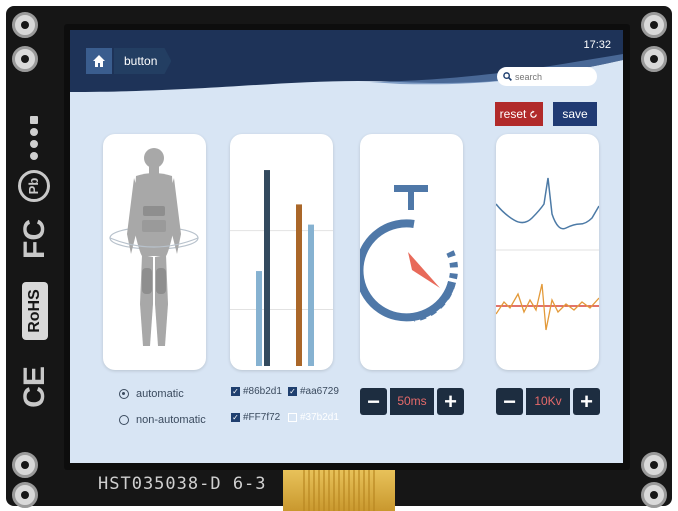  Describe the element at coordinates (182, 484) in the screenshot. I see `part-number-silkscreen: HST035038-D 6-3` at that location.